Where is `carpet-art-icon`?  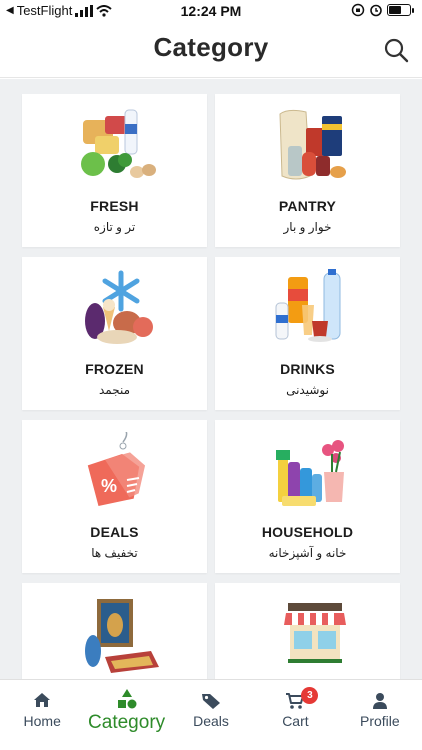
carpet-art-icon is located at coordinates (121, 636).